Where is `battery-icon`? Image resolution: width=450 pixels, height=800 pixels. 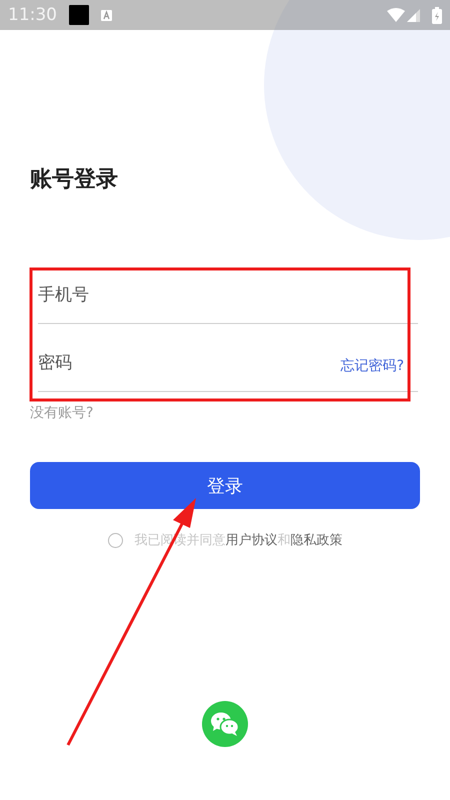 battery-icon is located at coordinates (437, 15).